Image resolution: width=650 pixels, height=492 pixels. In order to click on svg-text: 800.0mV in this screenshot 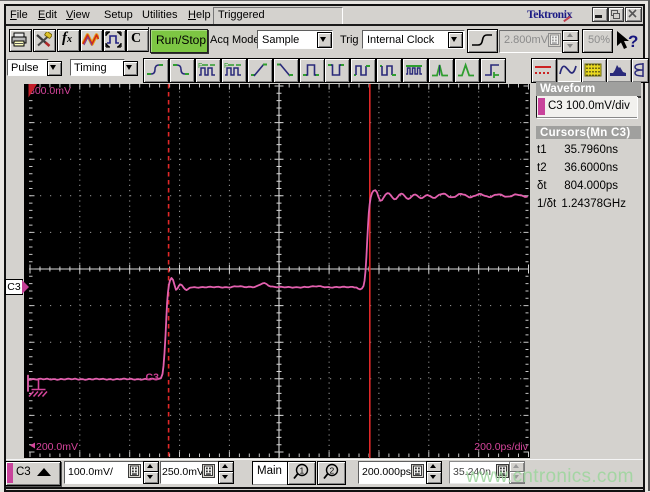, I will do `click(50, 91)`.